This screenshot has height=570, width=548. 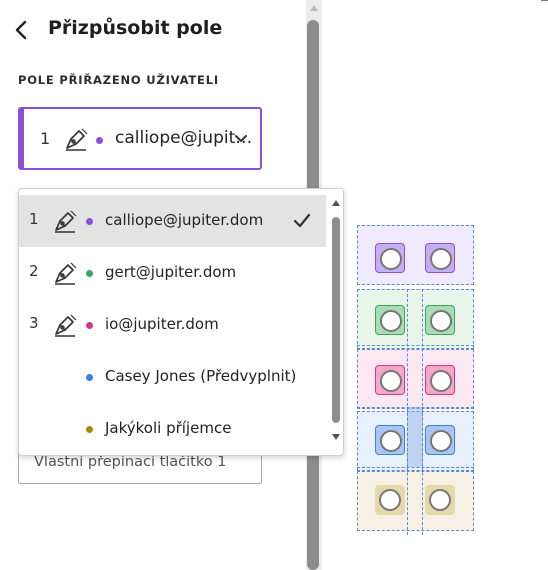 I want to click on checkmark-icon, so click(x=302, y=220).